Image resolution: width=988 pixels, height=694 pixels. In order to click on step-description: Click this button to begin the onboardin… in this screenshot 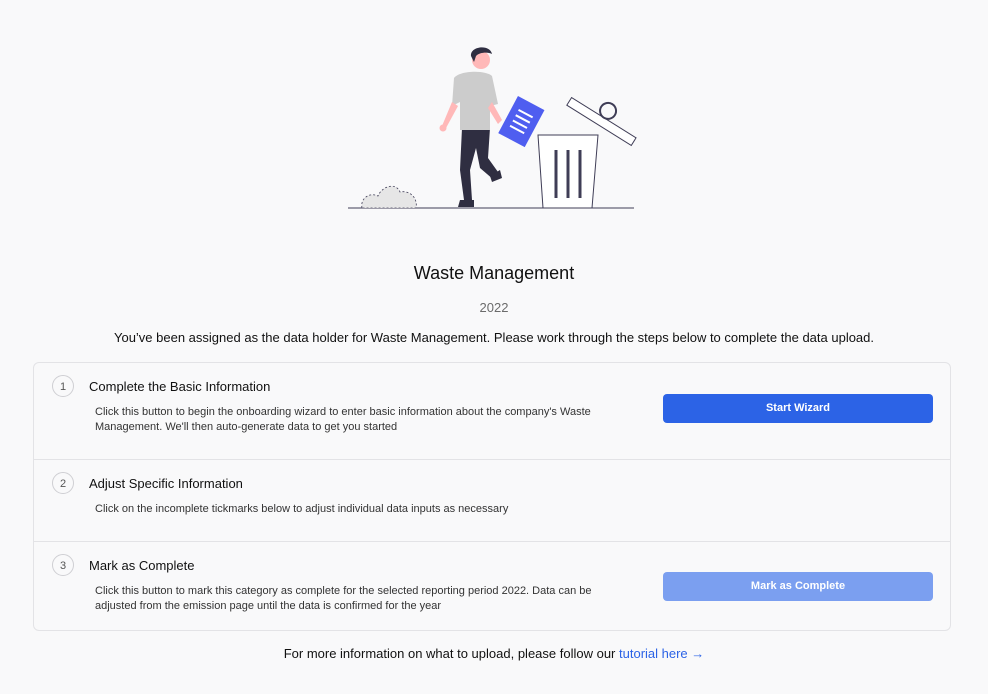, I will do `click(343, 419)`.